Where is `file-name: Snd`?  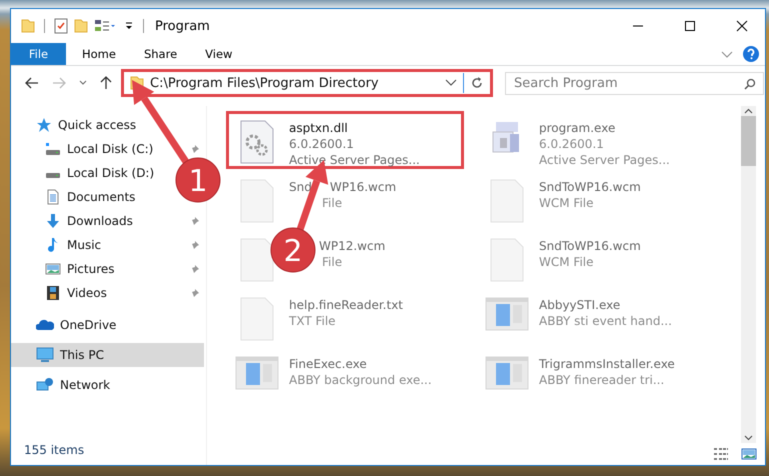
file-name: Snd is located at coordinates (300, 187).